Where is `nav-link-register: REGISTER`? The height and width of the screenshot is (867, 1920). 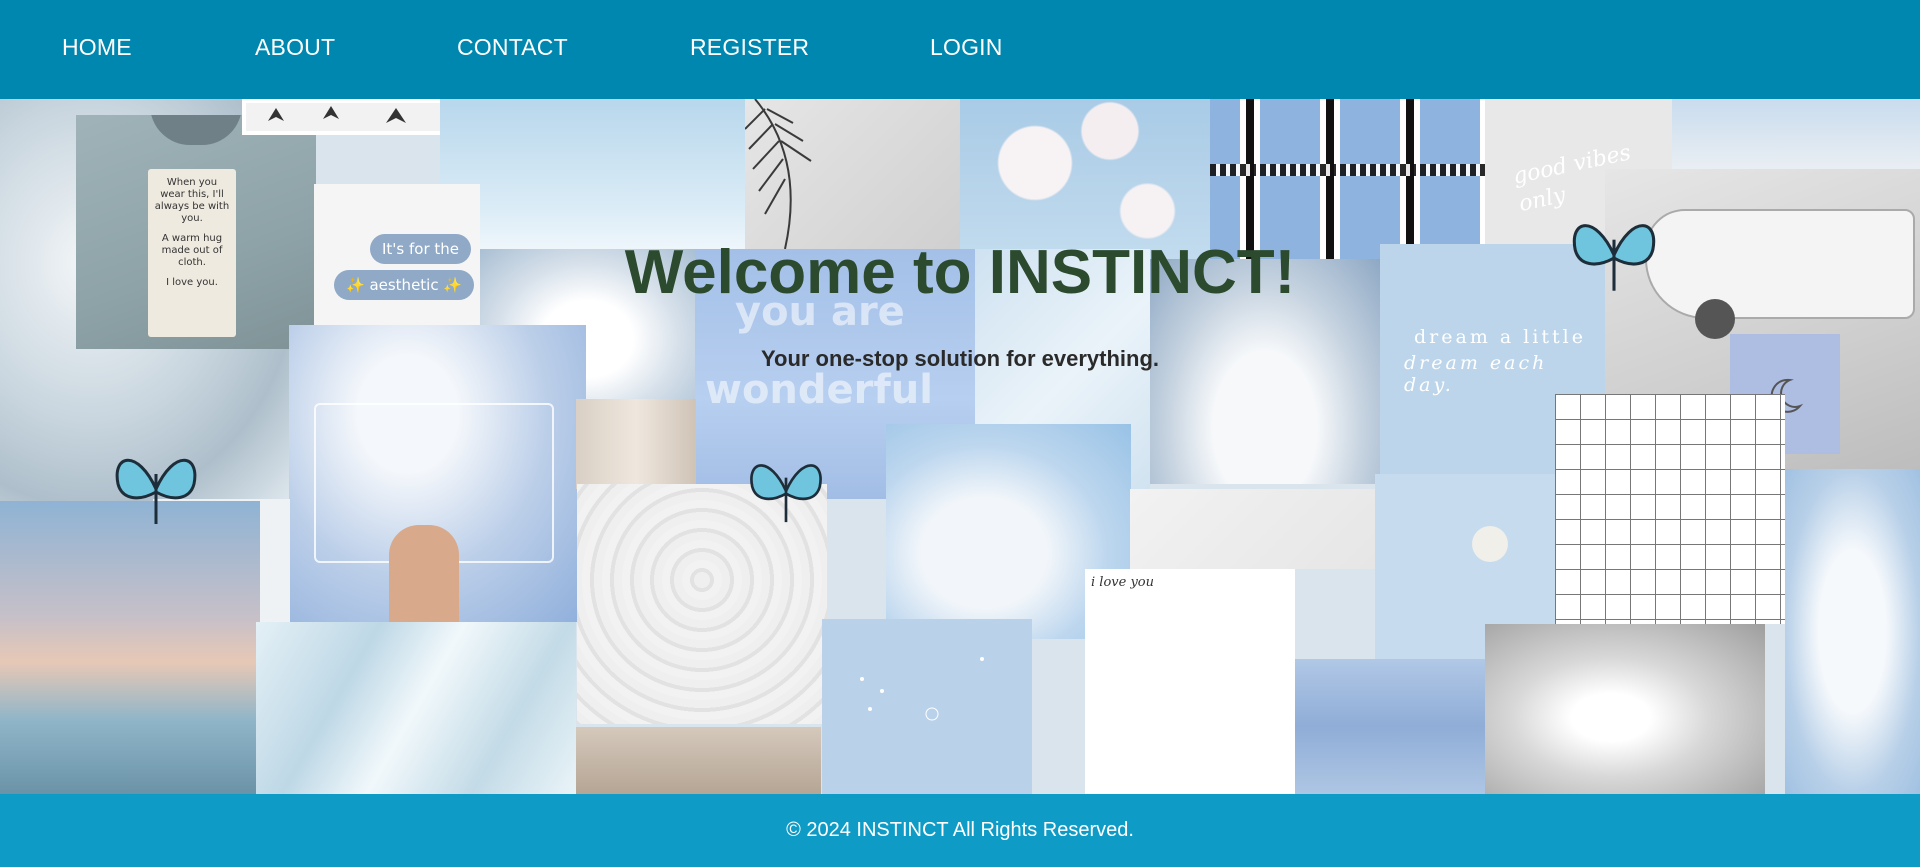
nav-link-register: REGISTER is located at coordinates (749, 47).